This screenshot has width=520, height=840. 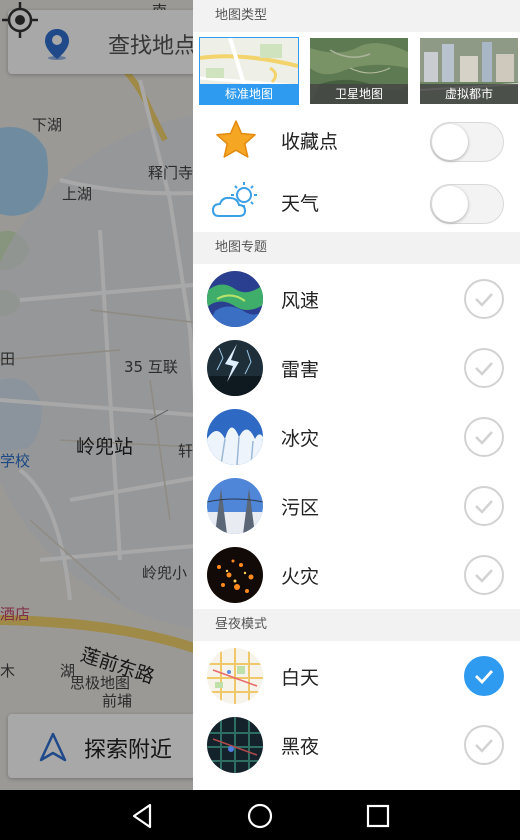 What do you see at coordinates (356, 201) in the screenshot?
I see `weather-row: 天气` at bounding box center [356, 201].